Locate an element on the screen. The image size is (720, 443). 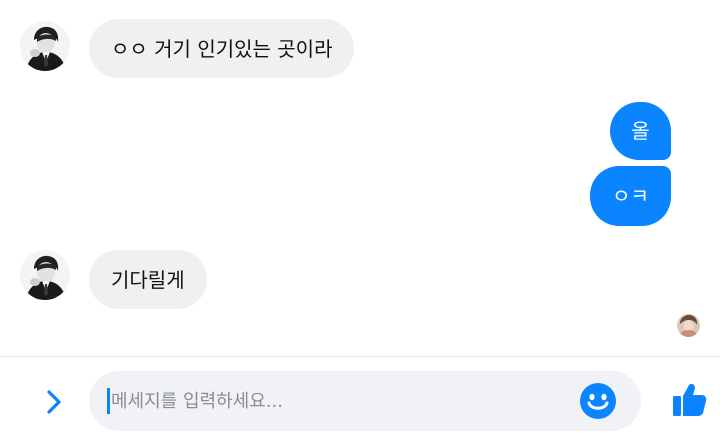
message-text: ㅇㅇ 거기 인기있는 곳이라 is located at coordinates (222, 48).